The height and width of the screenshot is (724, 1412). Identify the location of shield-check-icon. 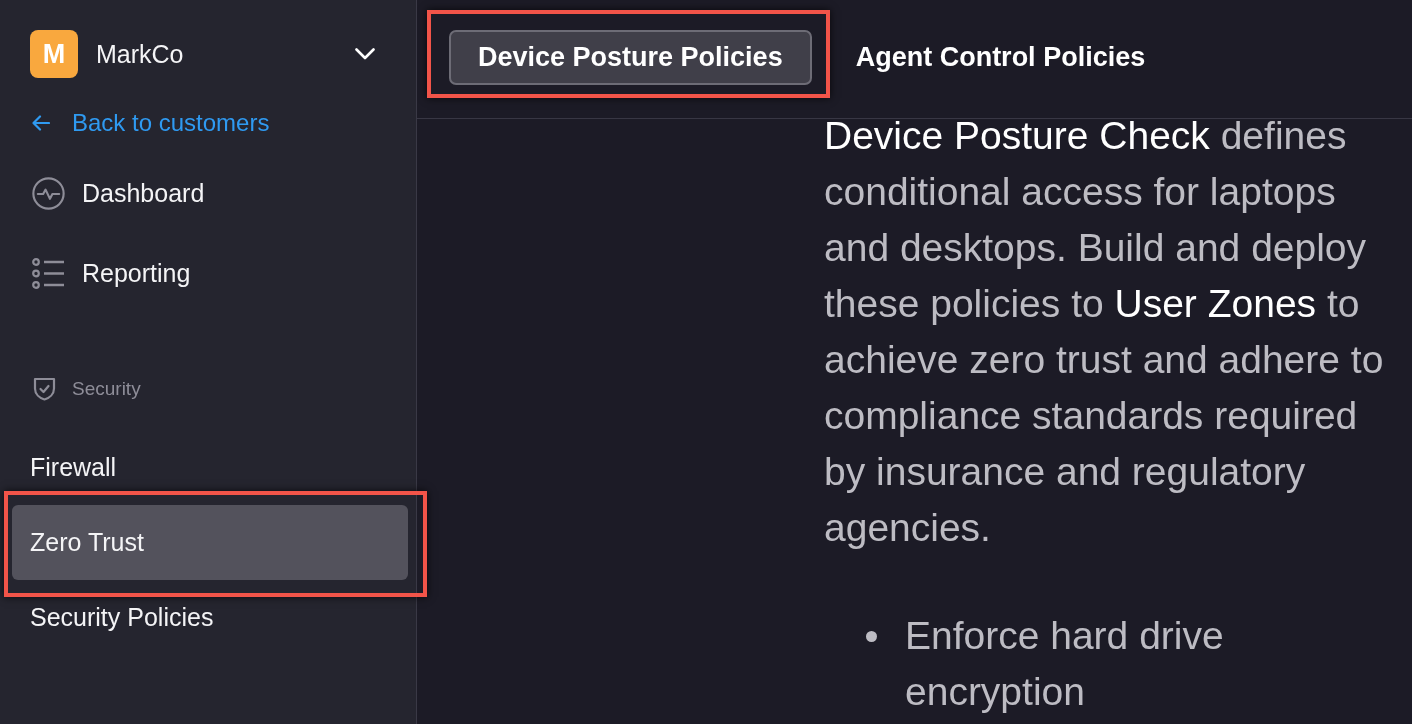
(44, 389).